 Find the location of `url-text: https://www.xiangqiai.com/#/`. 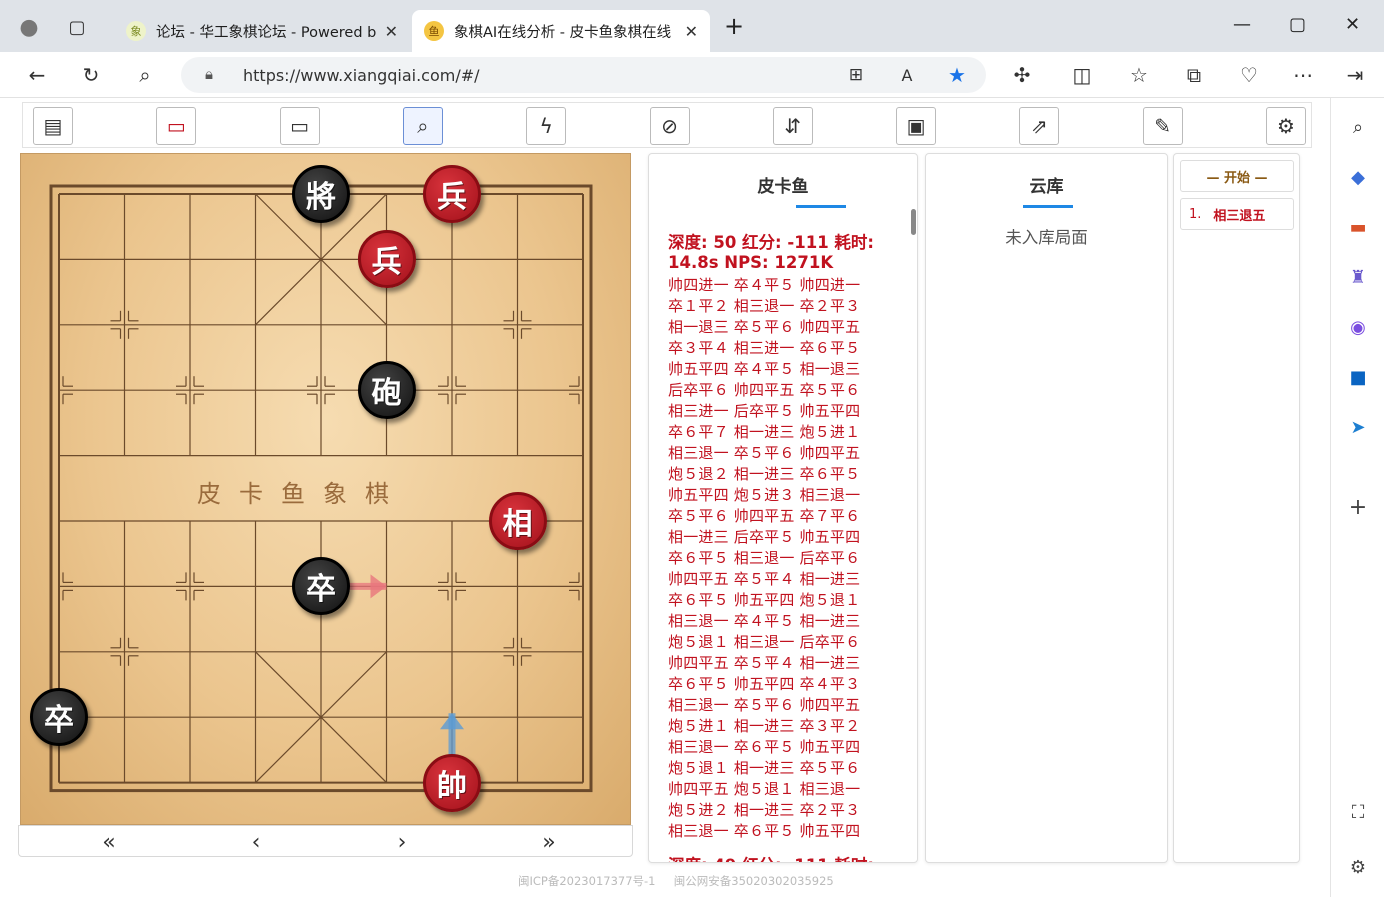

url-text: https://www.xiangqiai.com/#/ is located at coordinates (361, 75).